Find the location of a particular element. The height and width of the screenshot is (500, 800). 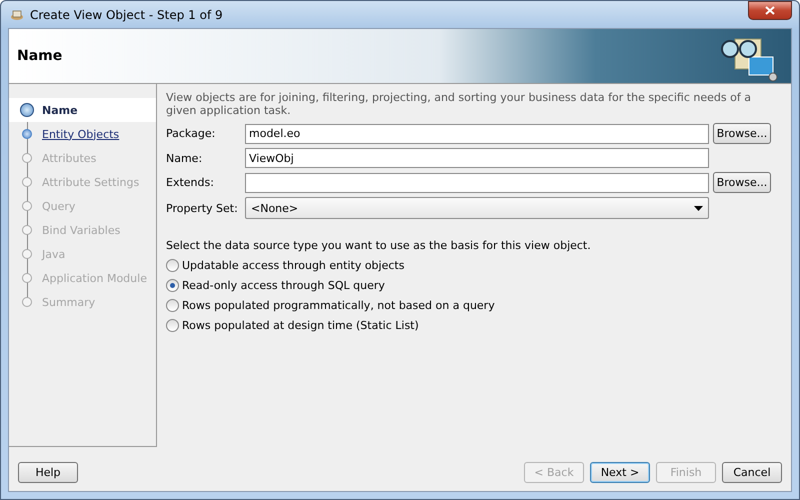

app-icon is located at coordinates (17, 14).